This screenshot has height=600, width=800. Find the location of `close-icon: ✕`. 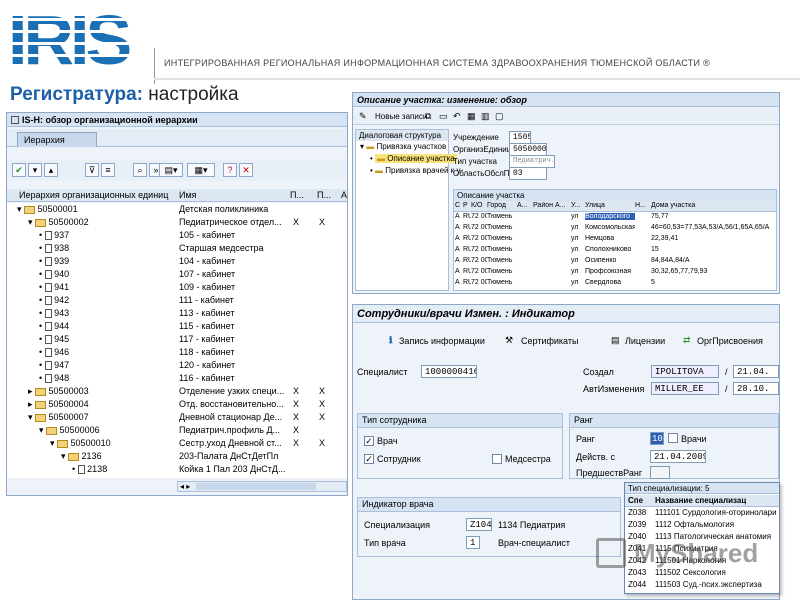

close-icon: ✕ is located at coordinates (246, 170).